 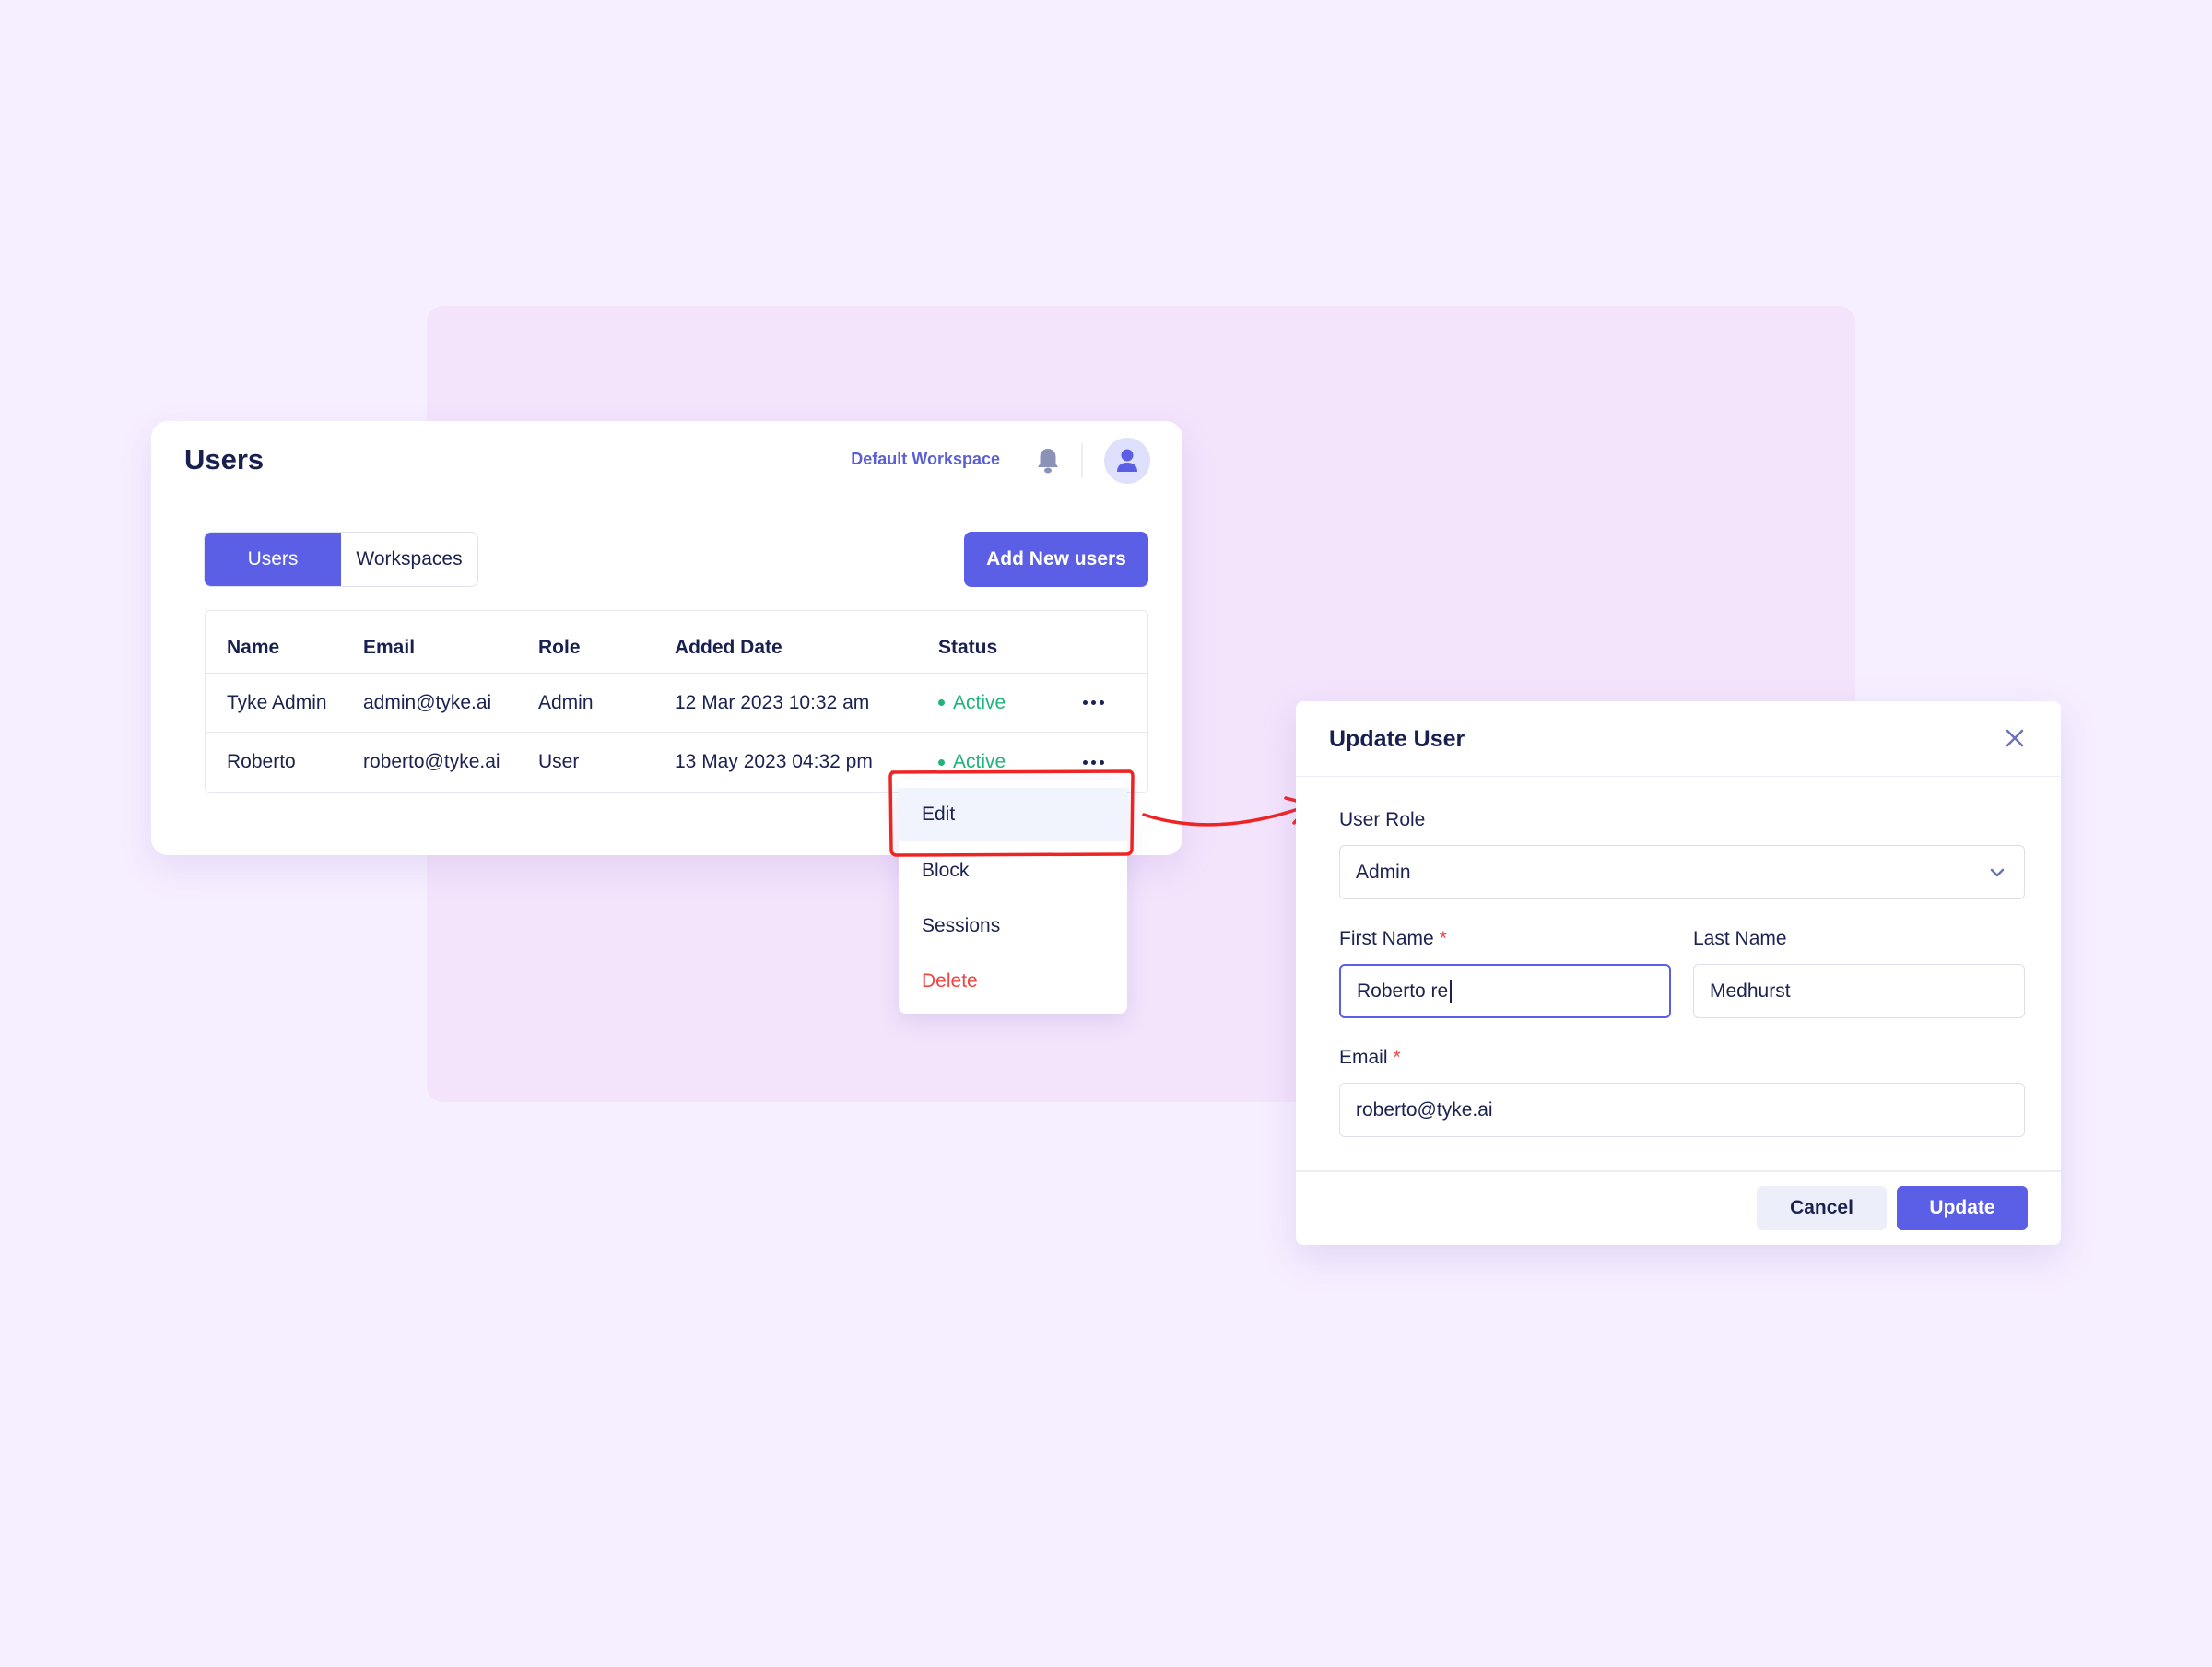 What do you see at coordinates (1451, 991) in the screenshot?
I see `text-cursor` at bounding box center [1451, 991].